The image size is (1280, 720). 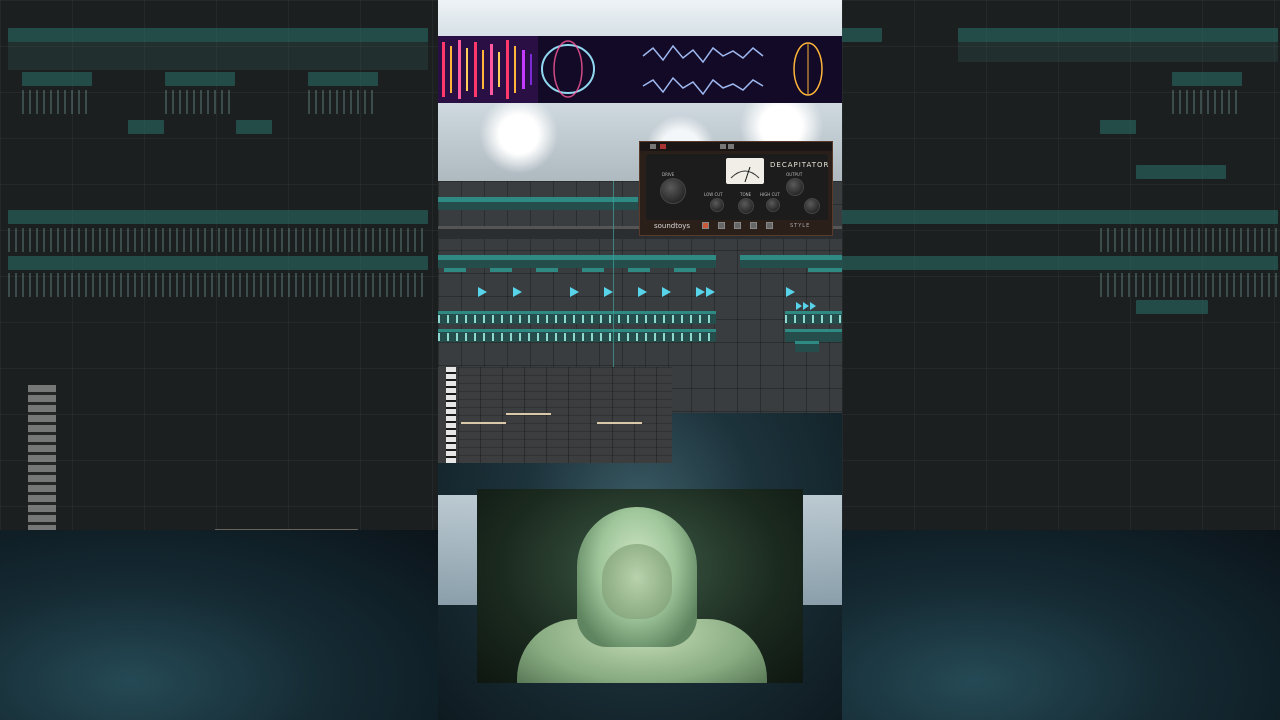 I want to click on clip-loop-b, so click(x=791, y=264).